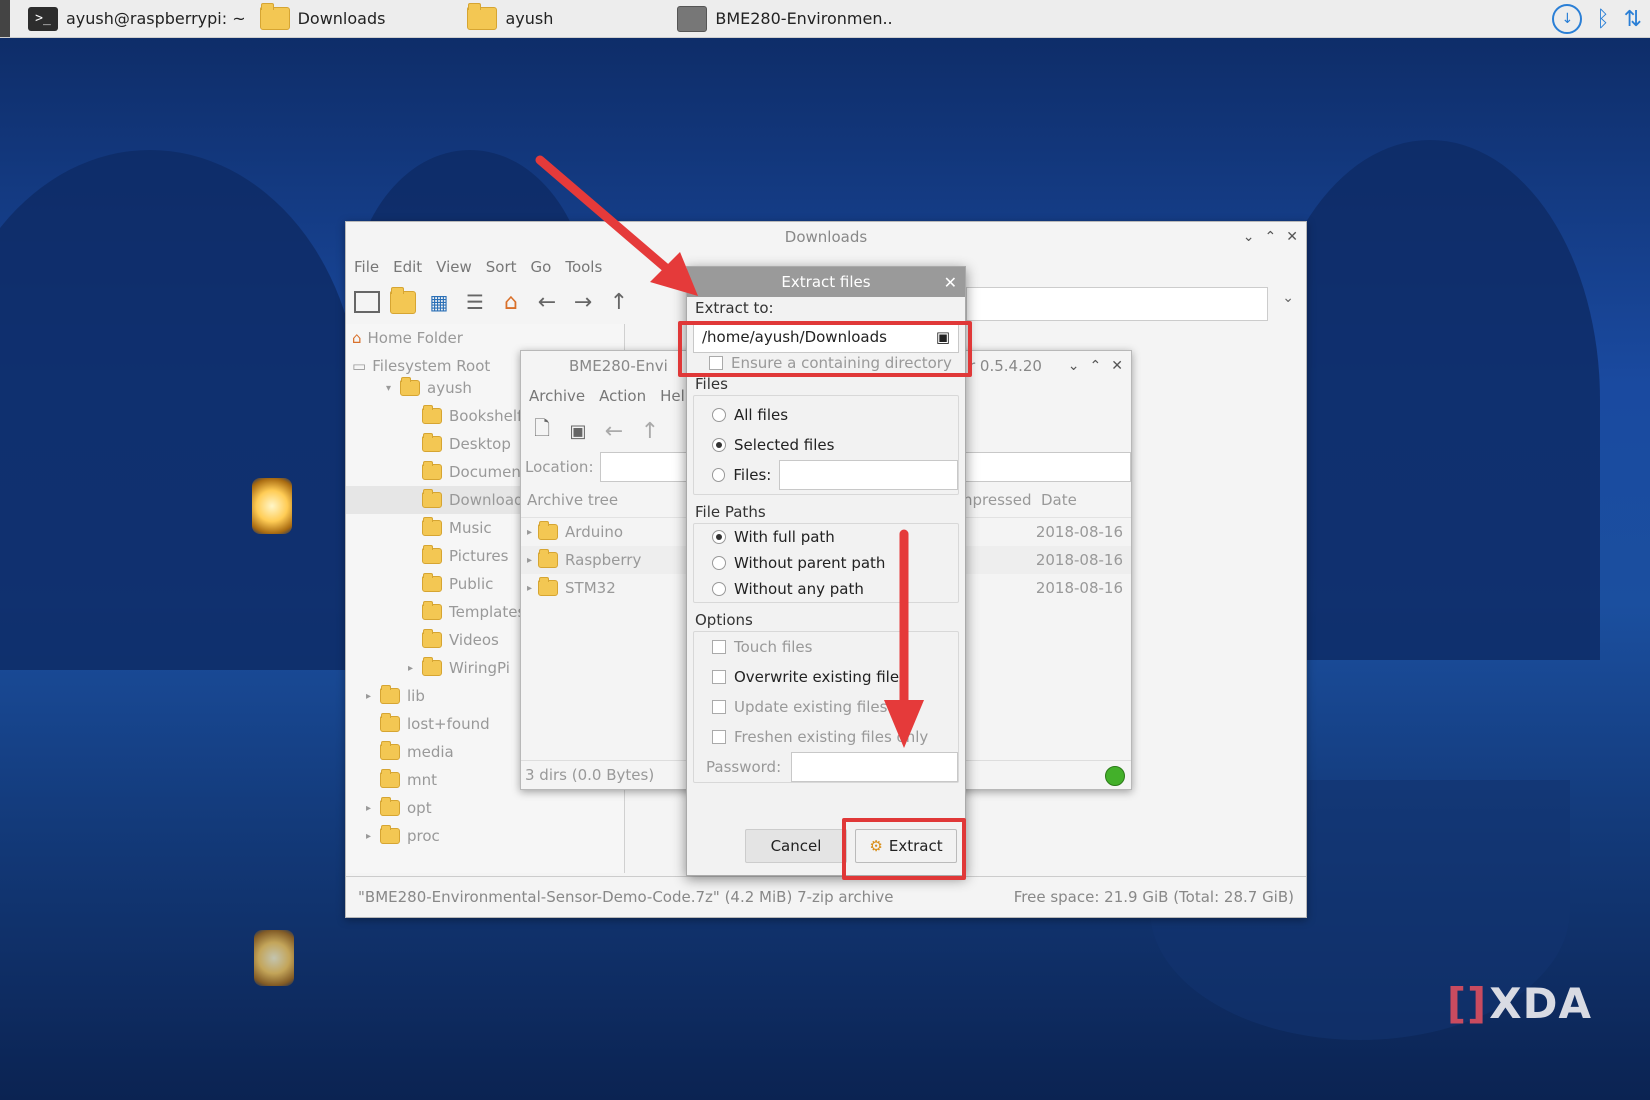  Describe the element at coordinates (826, 707) in the screenshot. I see `checkbox-update: Update existing files` at that location.